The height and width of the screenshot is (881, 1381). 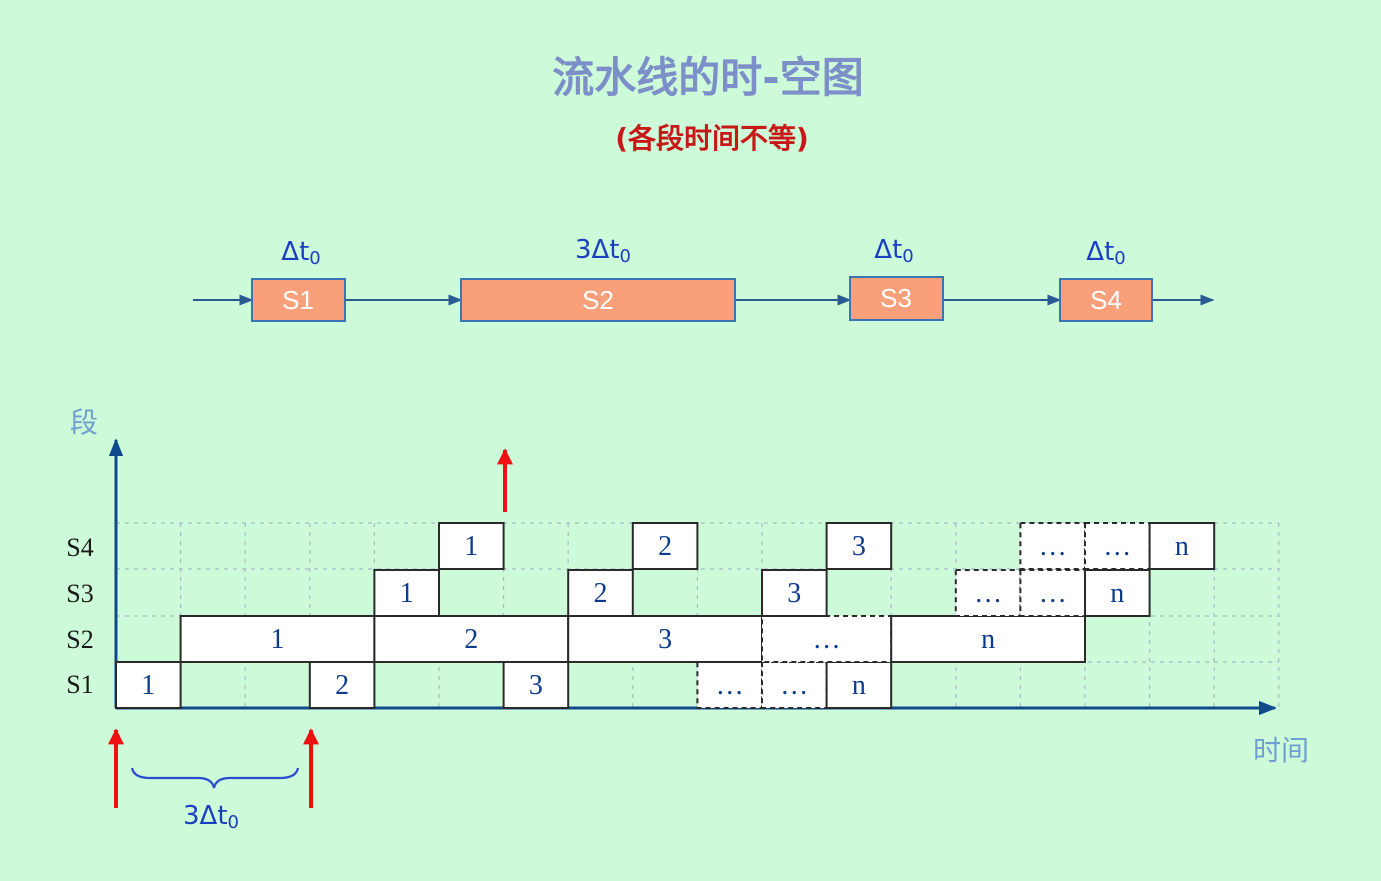 I want to click on row-label-s3: S3, so click(x=79, y=593).